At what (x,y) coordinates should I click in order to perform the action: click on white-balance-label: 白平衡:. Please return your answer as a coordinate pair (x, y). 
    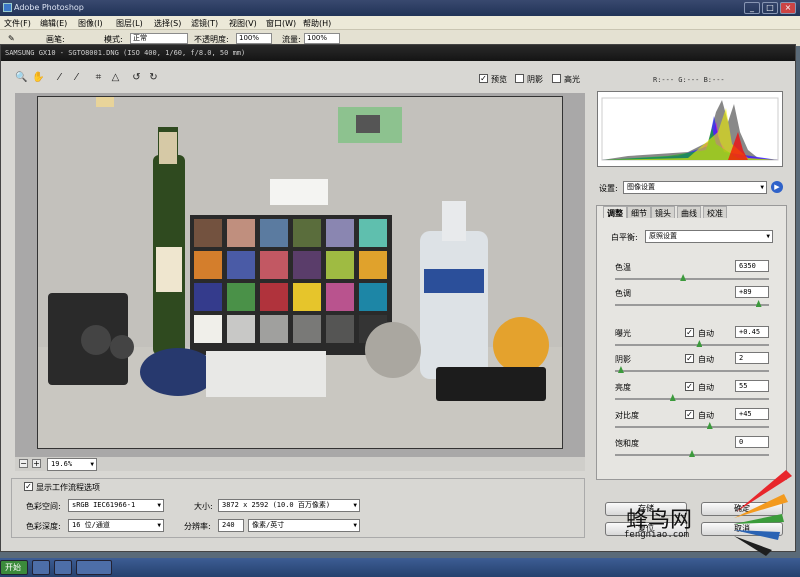
    Looking at the image, I should click on (624, 237).